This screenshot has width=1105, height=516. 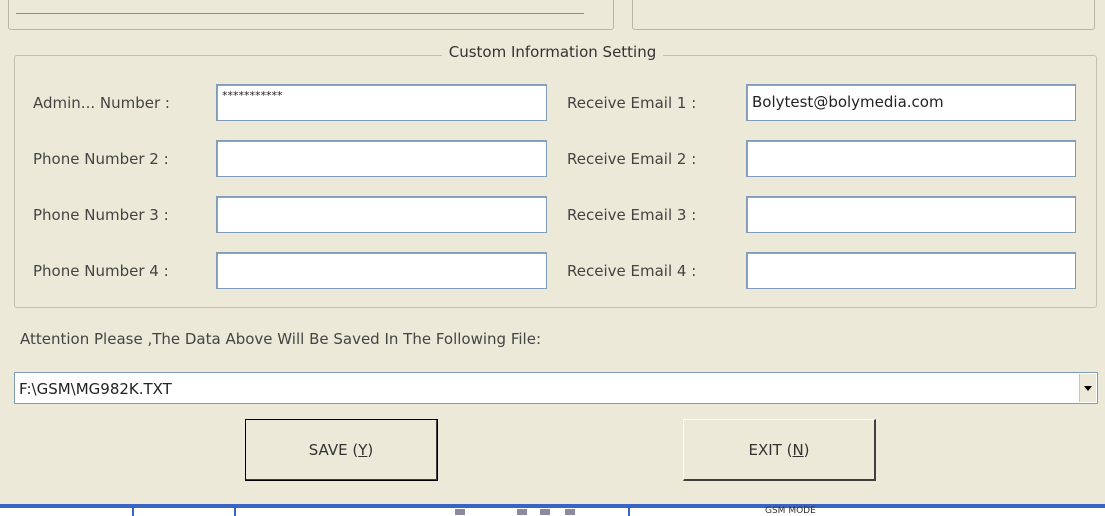 What do you see at coordinates (381, 270) in the screenshot?
I see `phone-number-4-field` at bounding box center [381, 270].